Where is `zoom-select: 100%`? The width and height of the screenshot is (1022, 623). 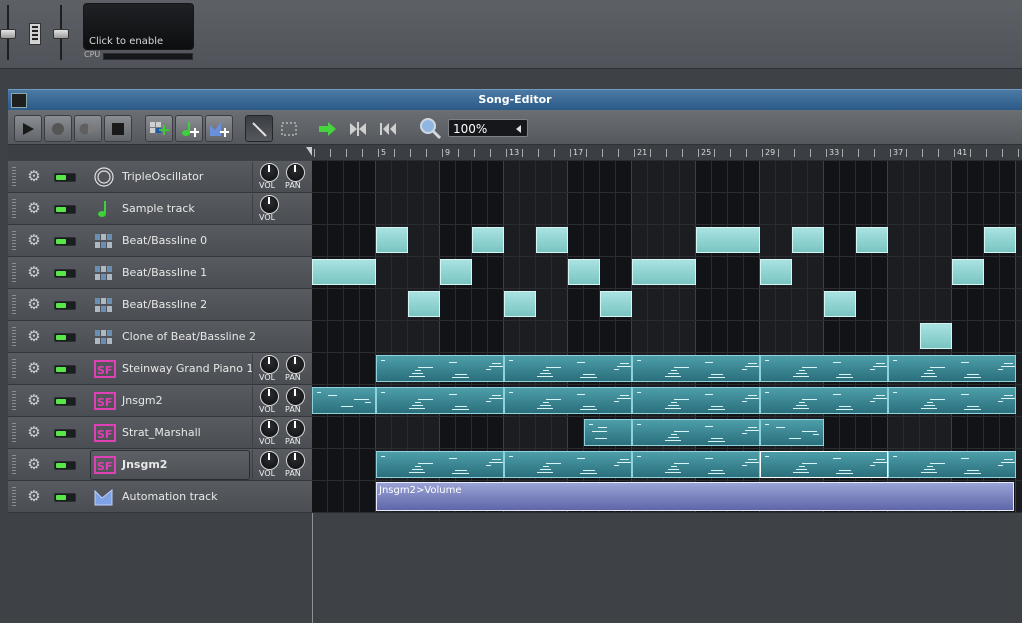 zoom-select: 100% is located at coordinates (488, 128).